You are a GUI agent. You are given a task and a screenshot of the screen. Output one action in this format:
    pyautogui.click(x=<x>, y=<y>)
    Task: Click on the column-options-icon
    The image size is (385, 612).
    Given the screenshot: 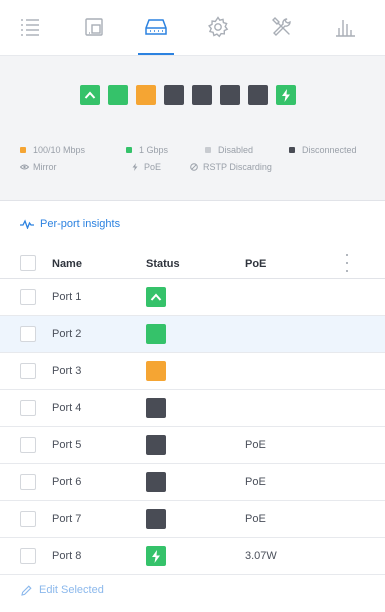 What is the action you would take?
    pyautogui.click(x=347, y=263)
    